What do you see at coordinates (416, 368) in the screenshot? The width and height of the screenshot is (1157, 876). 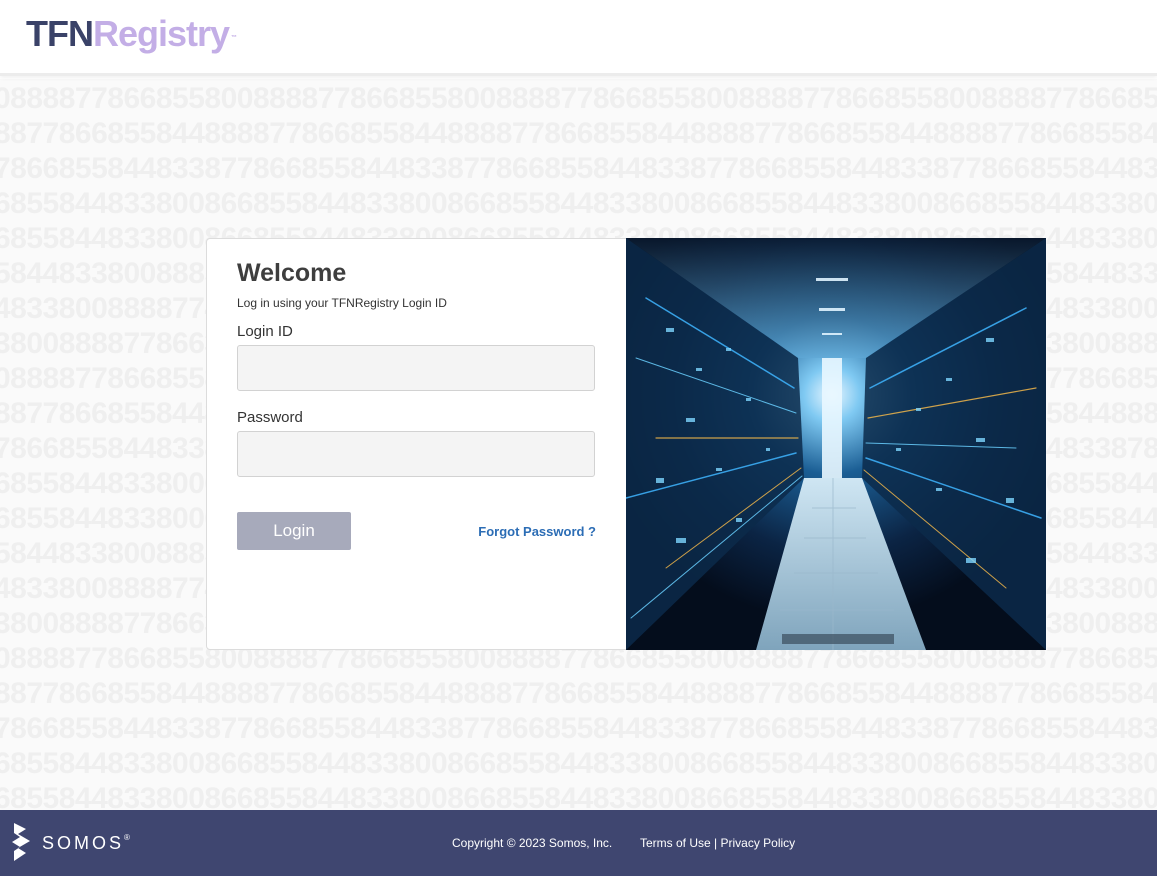 I see `login-id-input` at bounding box center [416, 368].